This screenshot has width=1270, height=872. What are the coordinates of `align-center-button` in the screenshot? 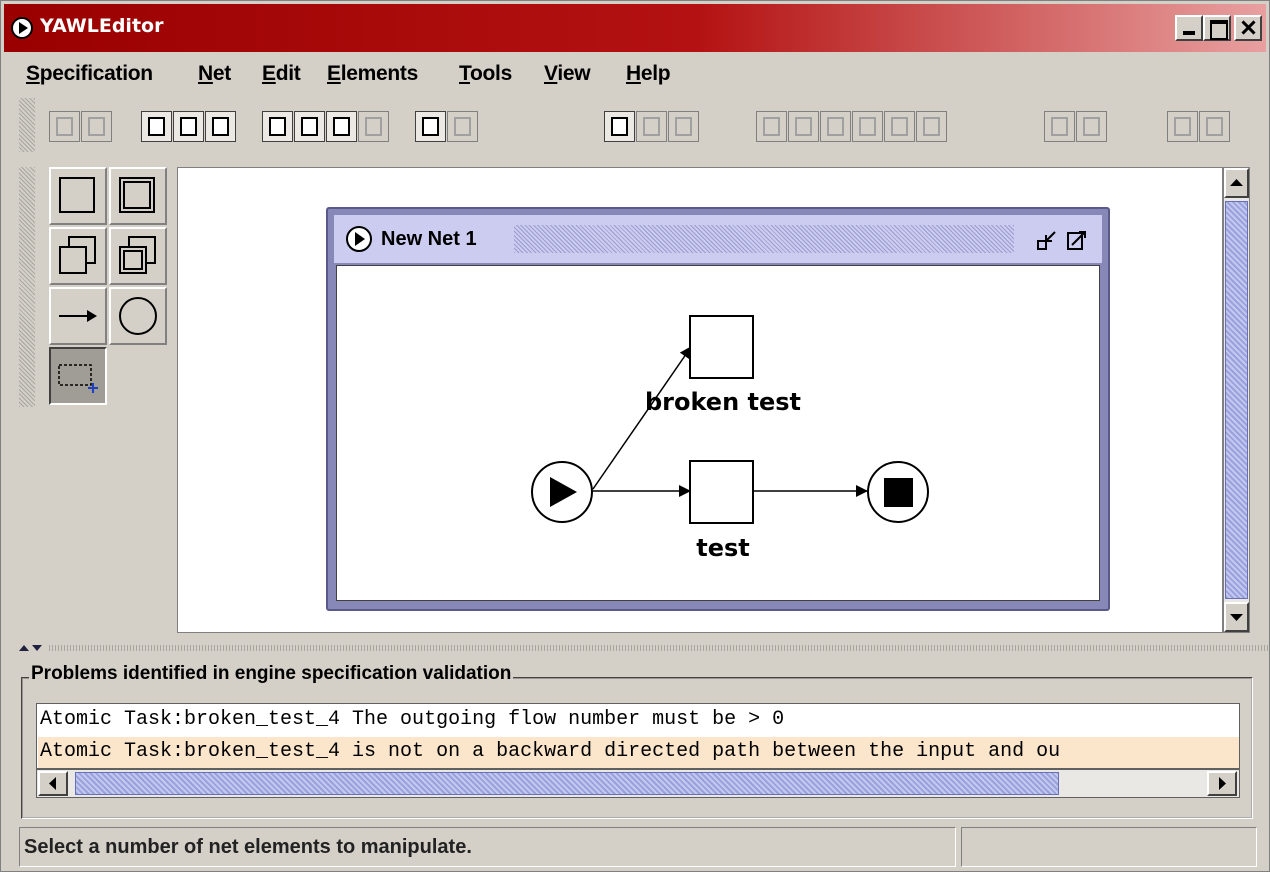 It's located at (899, 126).